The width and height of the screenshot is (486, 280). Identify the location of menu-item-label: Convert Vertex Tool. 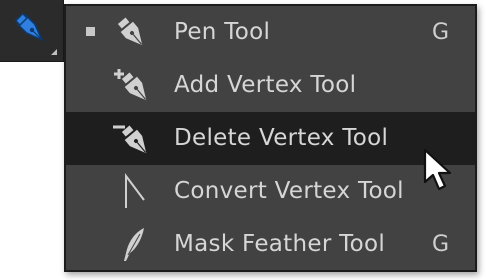
(289, 191).